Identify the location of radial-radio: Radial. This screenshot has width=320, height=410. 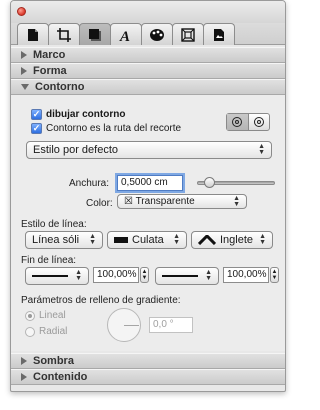
(46, 331).